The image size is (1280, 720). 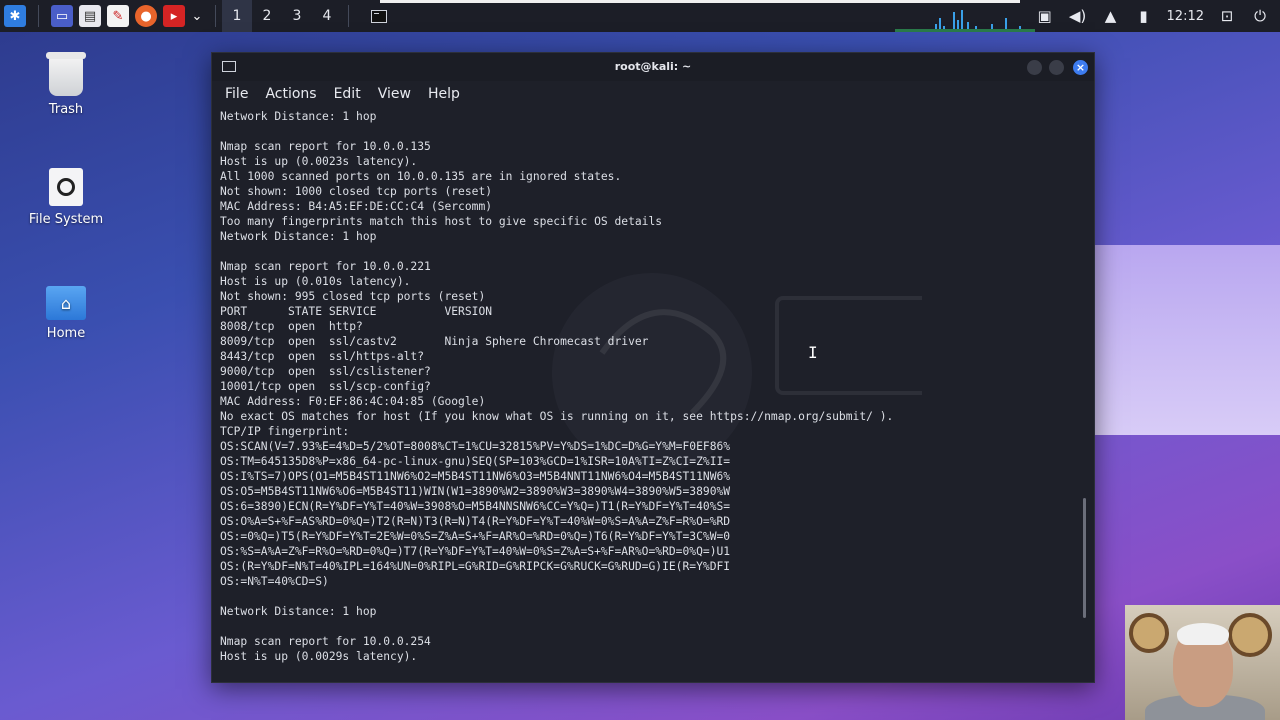 What do you see at coordinates (1227, 16) in the screenshot?
I see `lock-icon: ⊡` at bounding box center [1227, 16].